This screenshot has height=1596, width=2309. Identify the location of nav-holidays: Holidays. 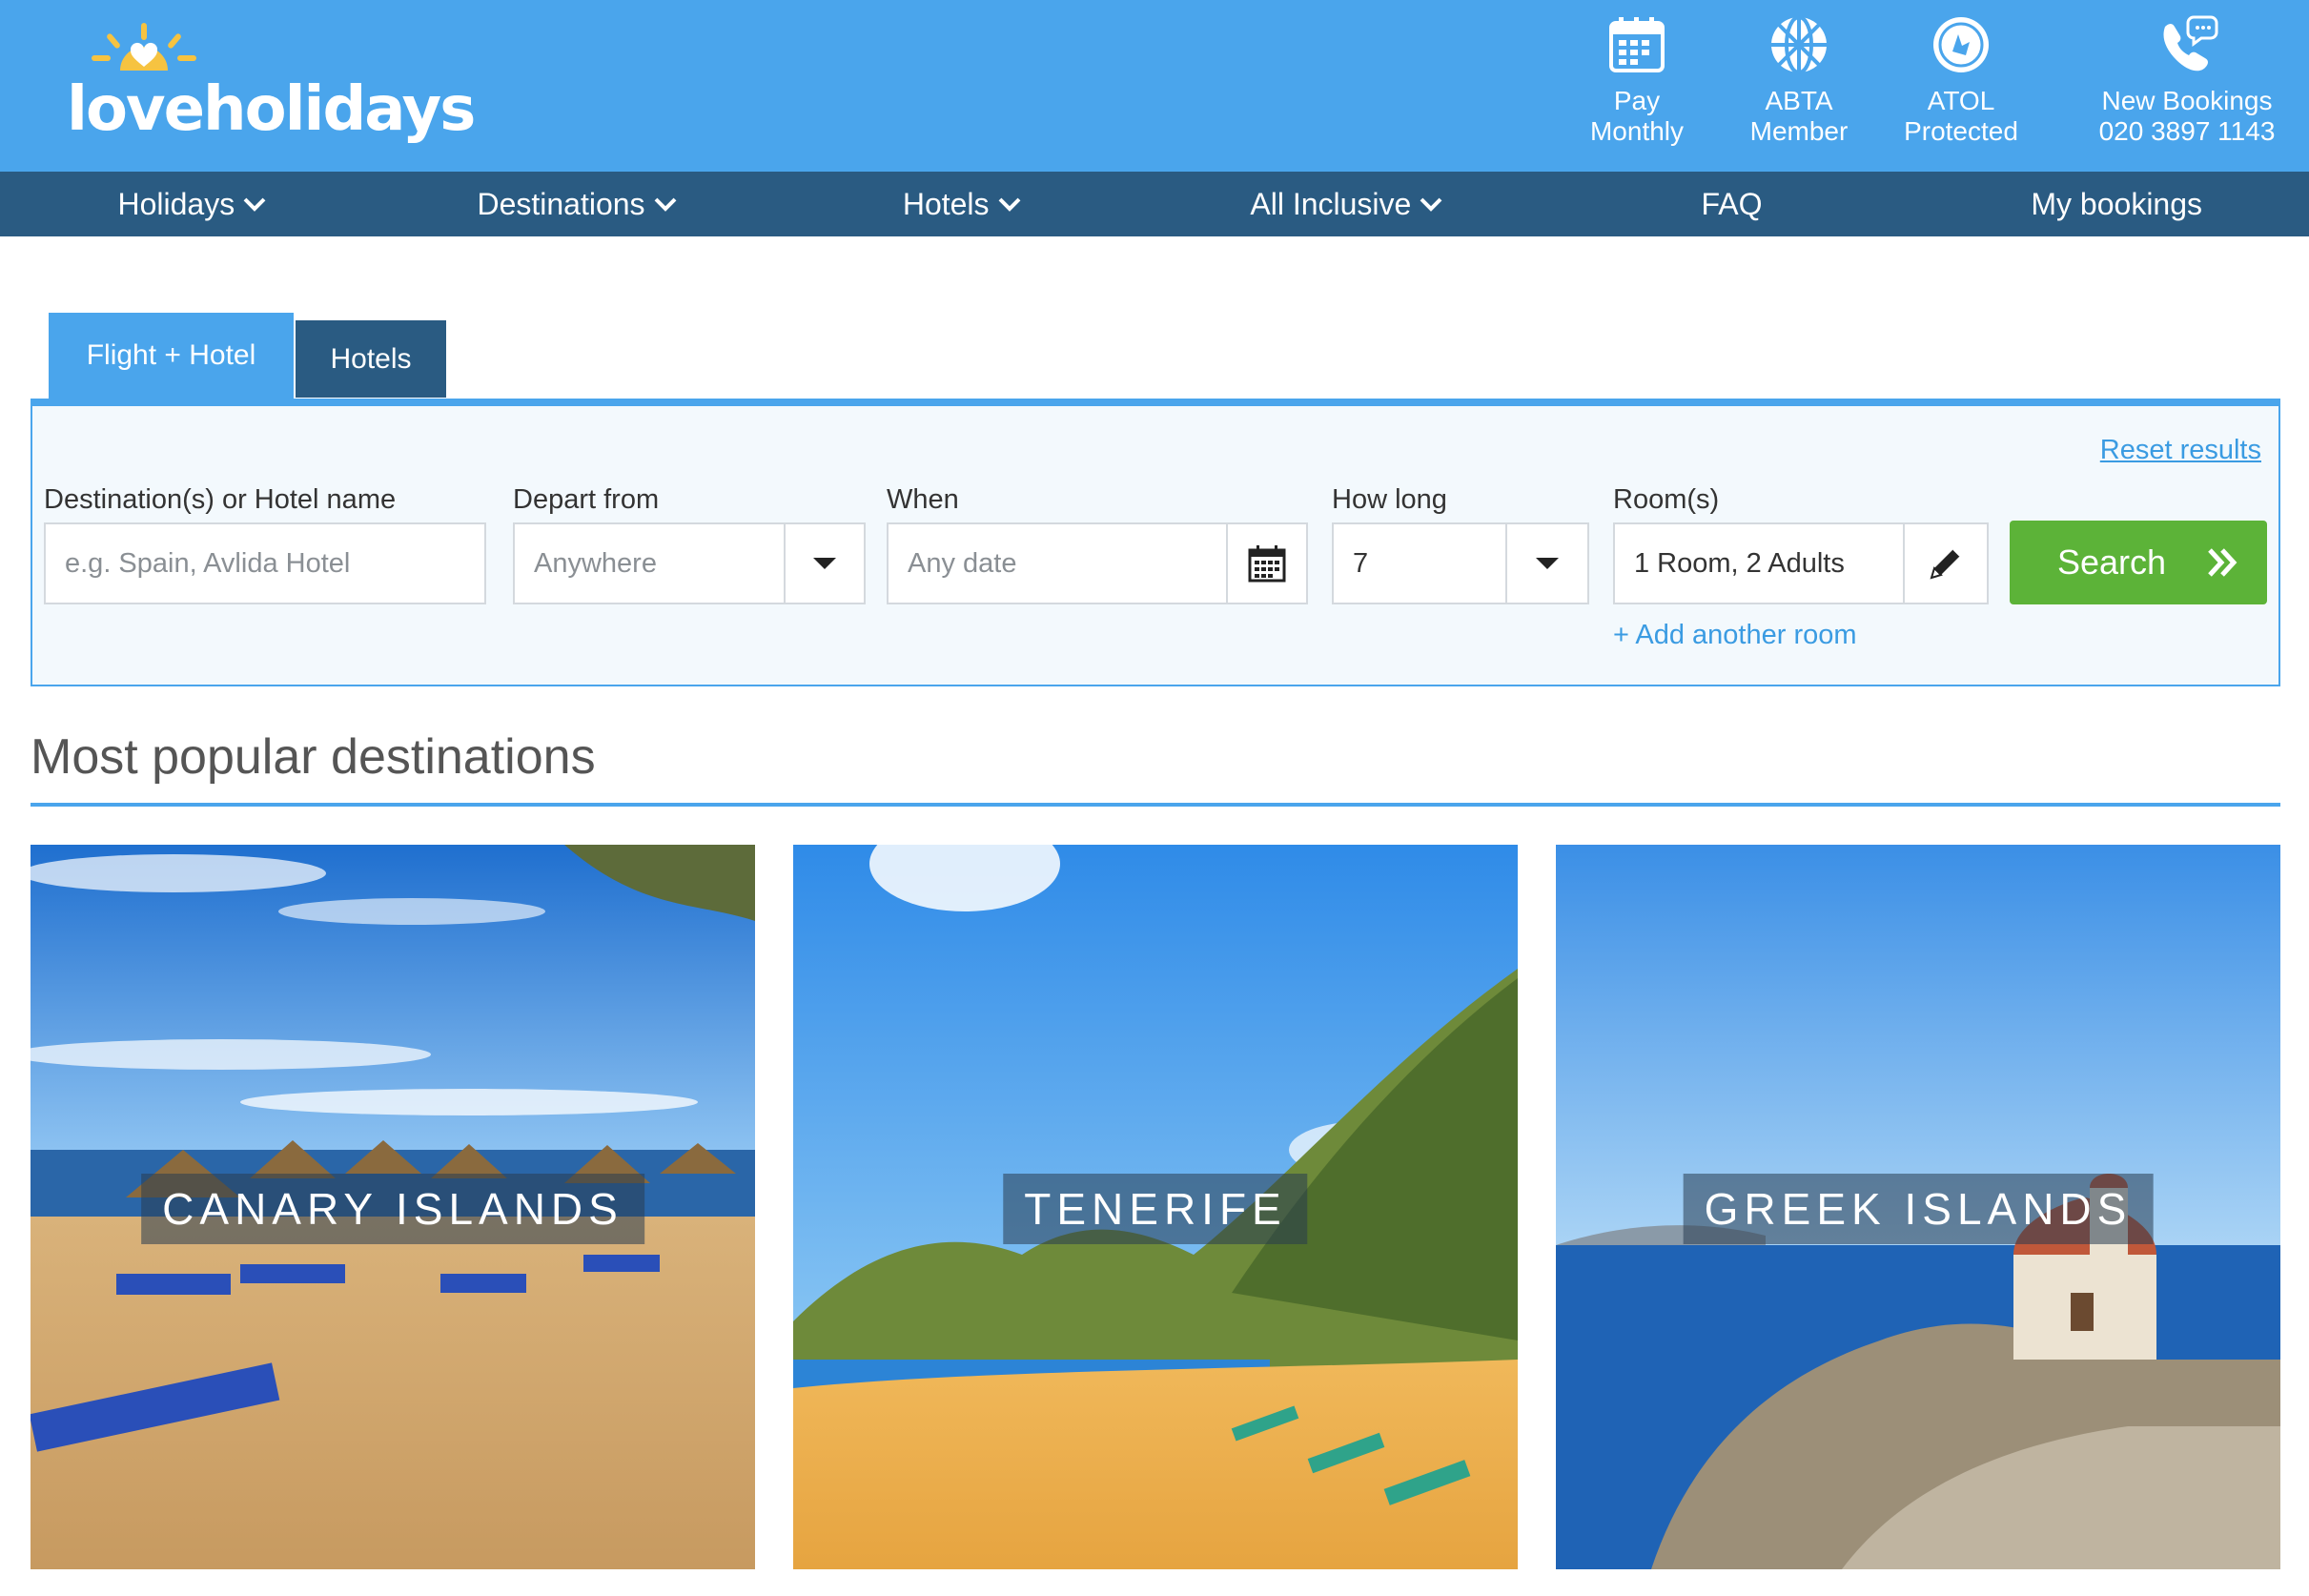
(192, 204).